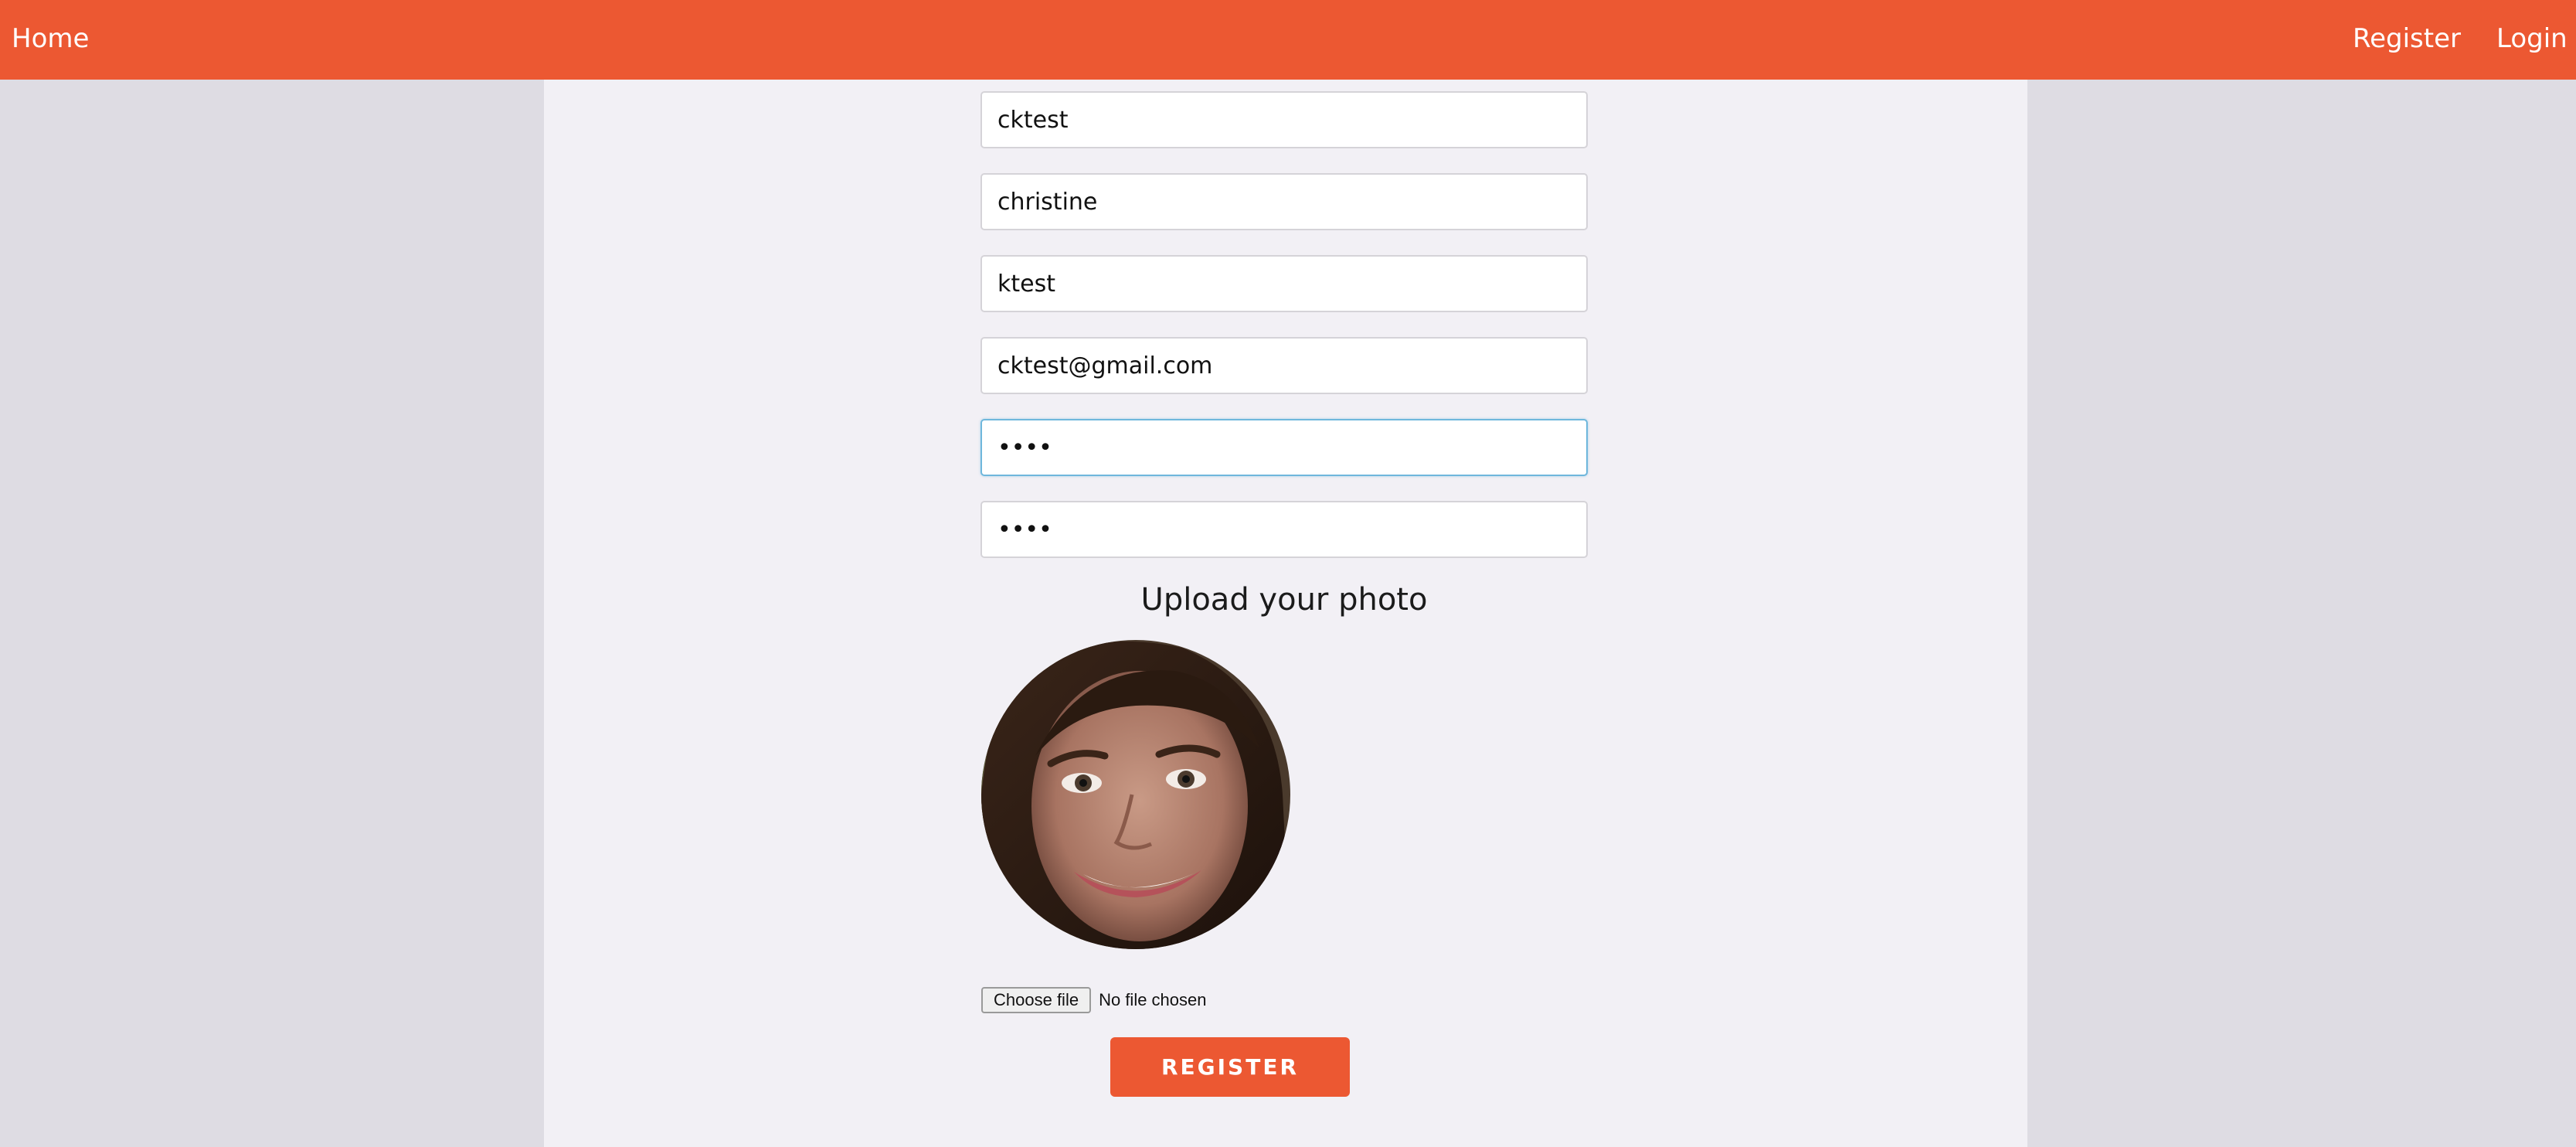 The height and width of the screenshot is (1147, 2576). Describe the element at coordinates (1230, 1067) in the screenshot. I see `register-button: REGISTER` at that location.